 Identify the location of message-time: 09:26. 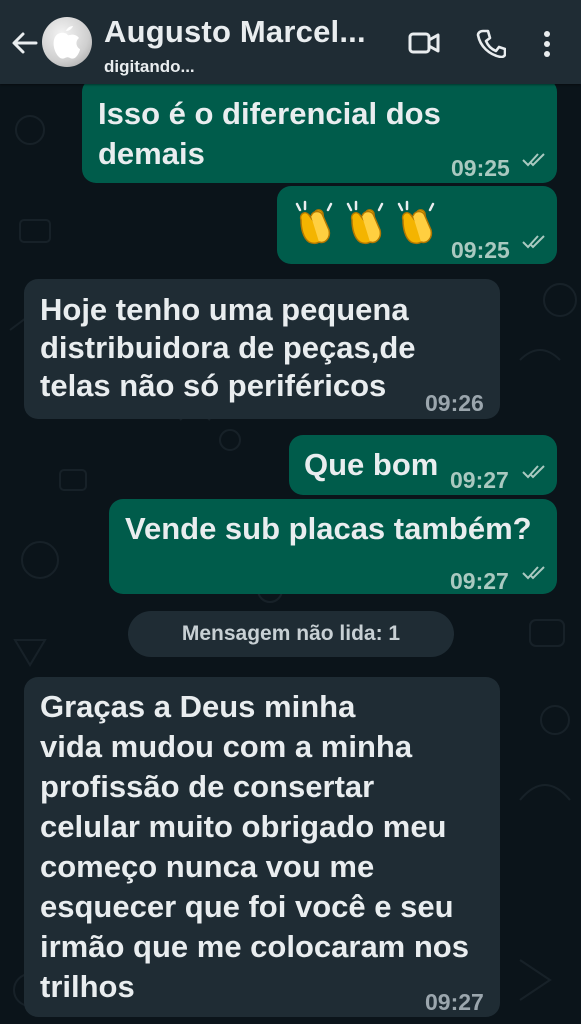
(454, 403).